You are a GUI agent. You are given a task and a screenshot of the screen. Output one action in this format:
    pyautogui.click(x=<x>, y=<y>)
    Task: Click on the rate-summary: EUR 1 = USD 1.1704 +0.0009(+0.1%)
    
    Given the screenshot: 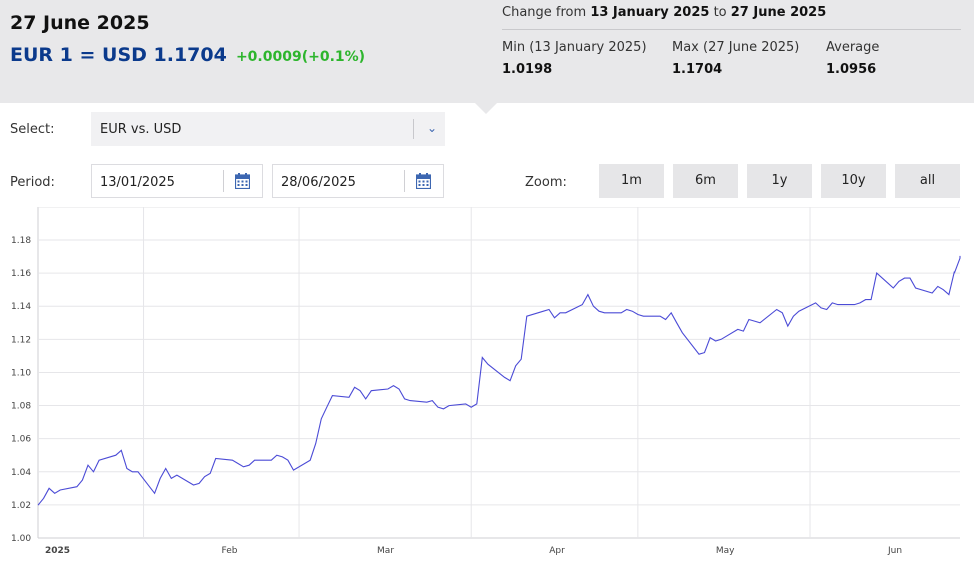 What is the action you would take?
    pyautogui.click(x=187, y=55)
    